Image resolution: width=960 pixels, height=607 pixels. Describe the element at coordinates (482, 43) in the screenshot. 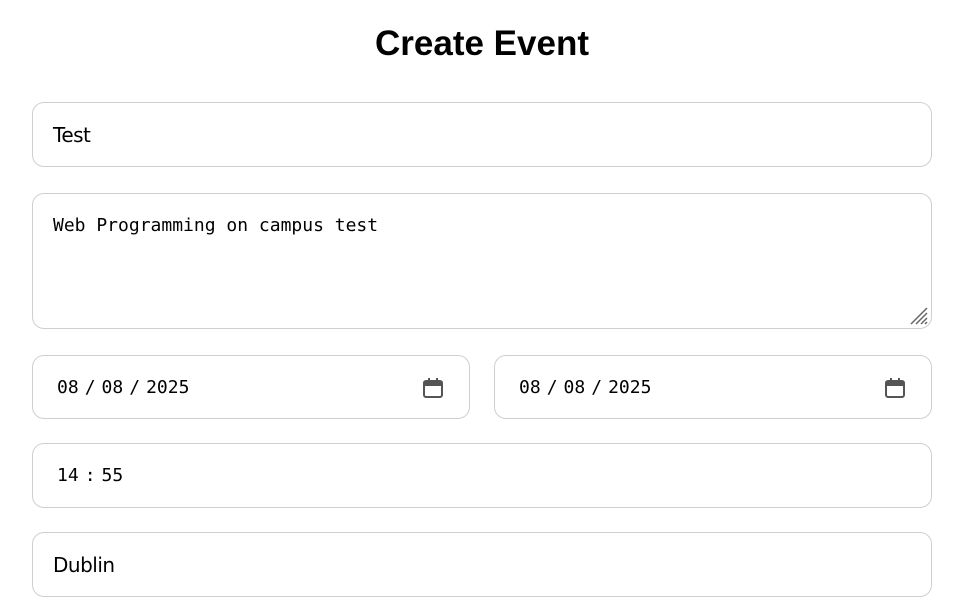

I see `page-title: Create Event` at that location.